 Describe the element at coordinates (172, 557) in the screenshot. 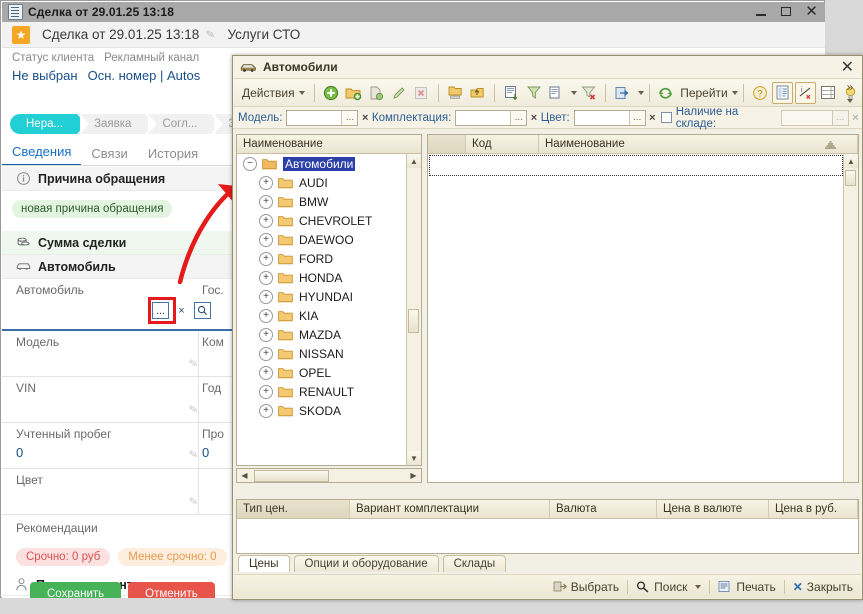

I see `chip-less-urgent: Менее срочно: 0` at that location.